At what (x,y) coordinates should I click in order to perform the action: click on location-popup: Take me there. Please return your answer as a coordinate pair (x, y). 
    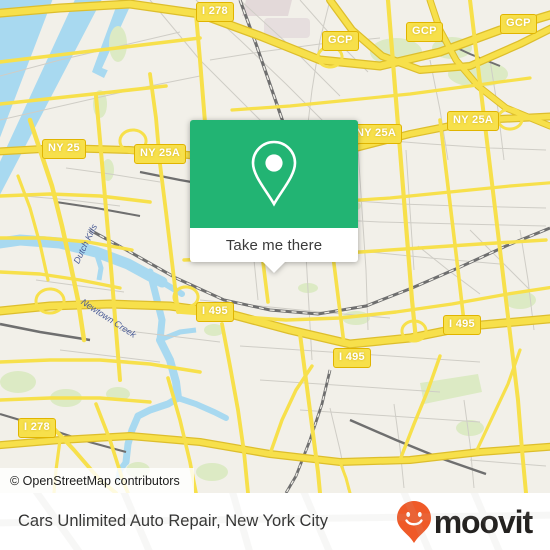
    Looking at the image, I should click on (274, 196).